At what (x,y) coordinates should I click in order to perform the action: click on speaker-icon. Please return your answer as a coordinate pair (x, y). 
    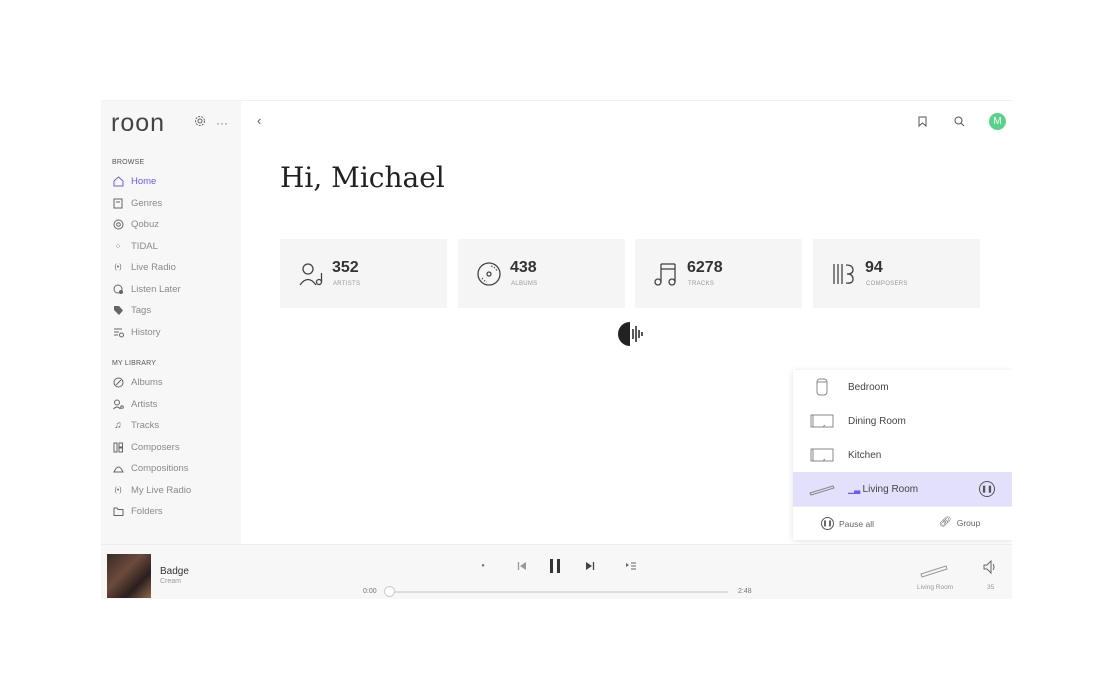
    Looking at the image, I should click on (822, 387).